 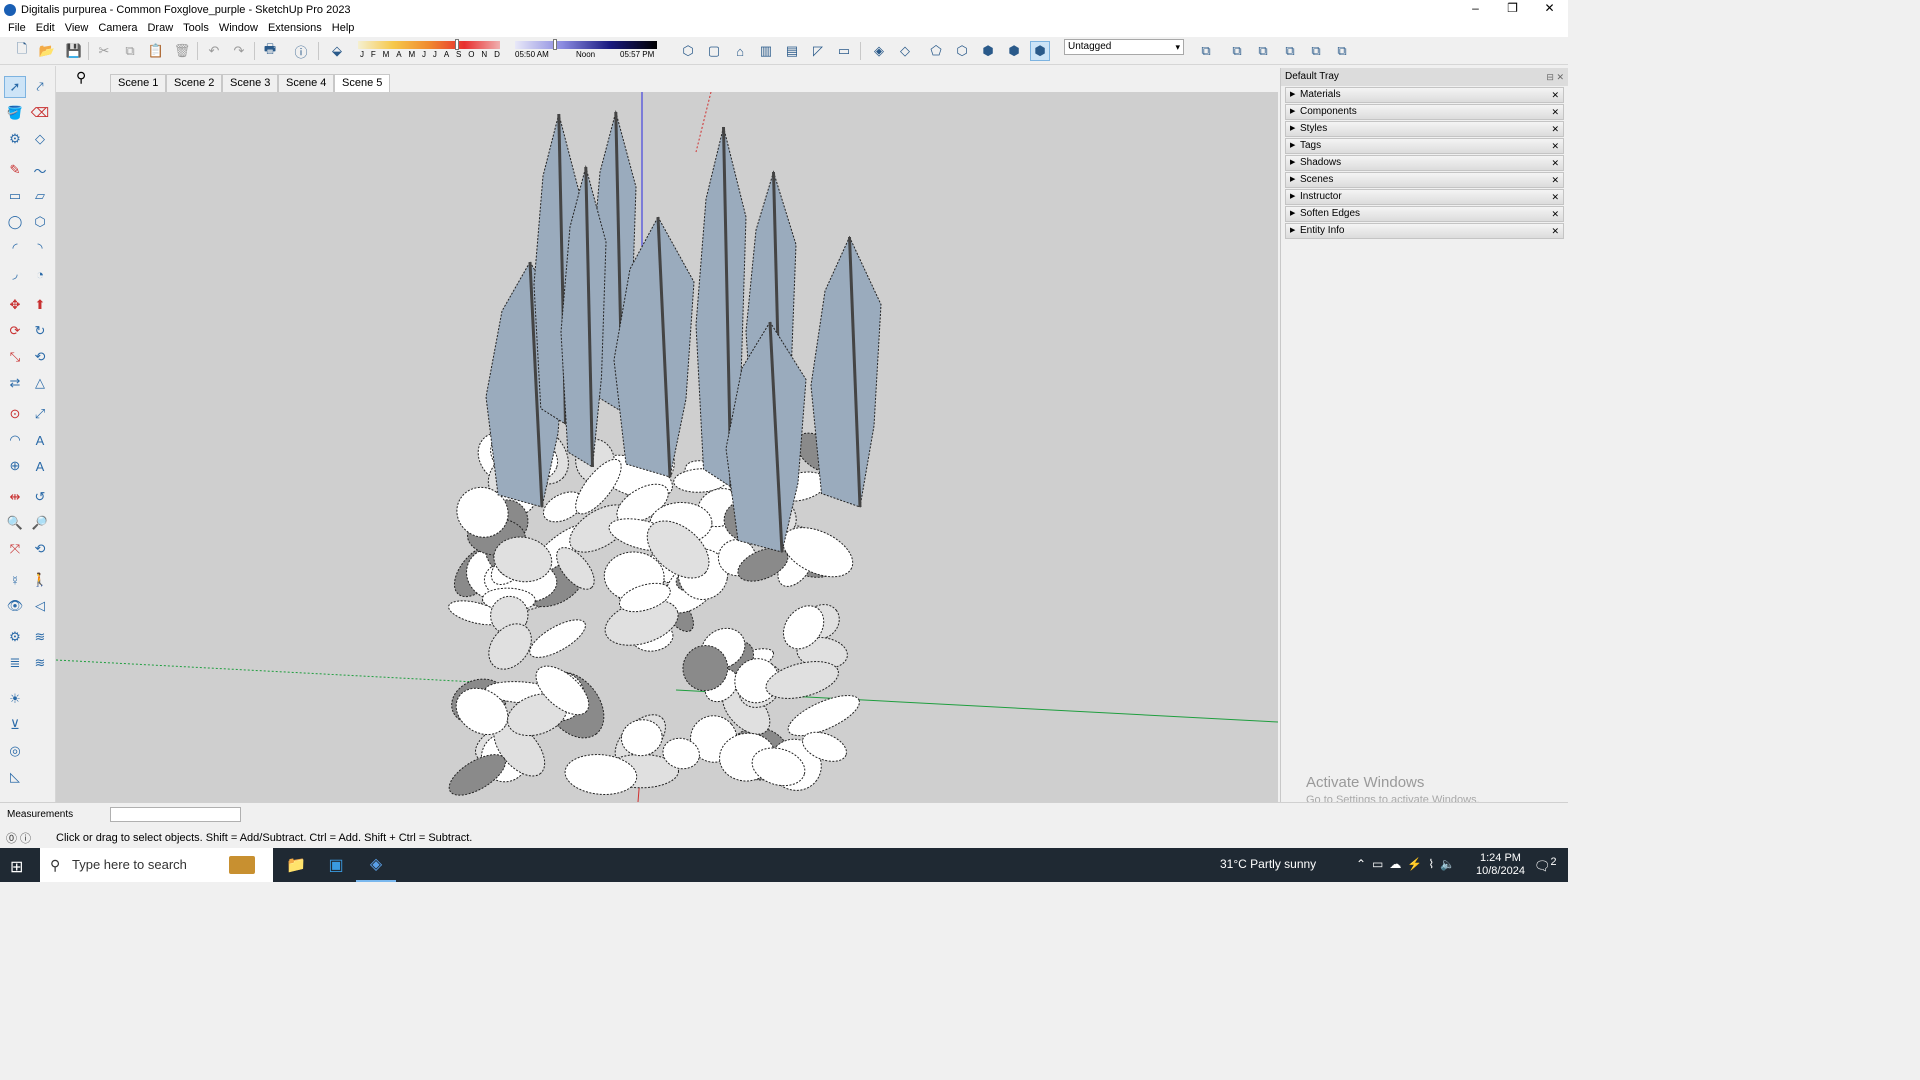 What do you see at coordinates (1342, 51) in the screenshot?
I see `solid-split-icon: ⧉` at bounding box center [1342, 51].